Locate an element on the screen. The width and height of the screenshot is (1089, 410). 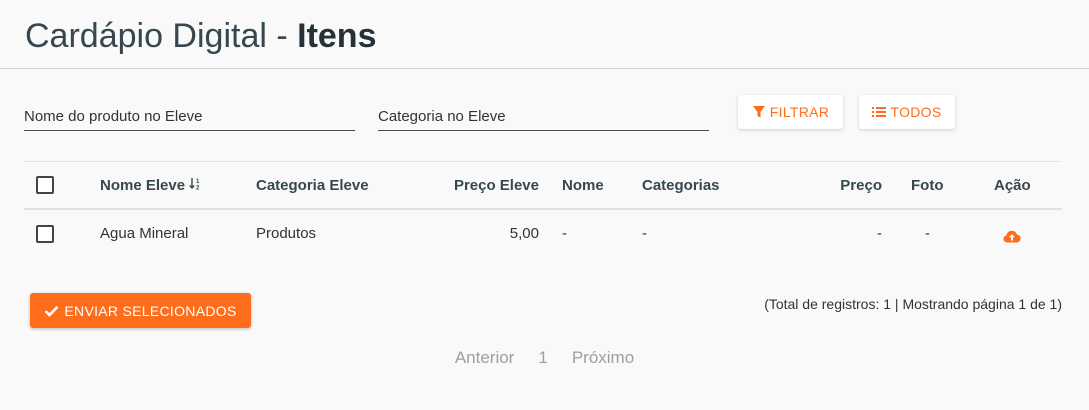
row-price-eleve: 5,00 is located at coordinates (524, 233).